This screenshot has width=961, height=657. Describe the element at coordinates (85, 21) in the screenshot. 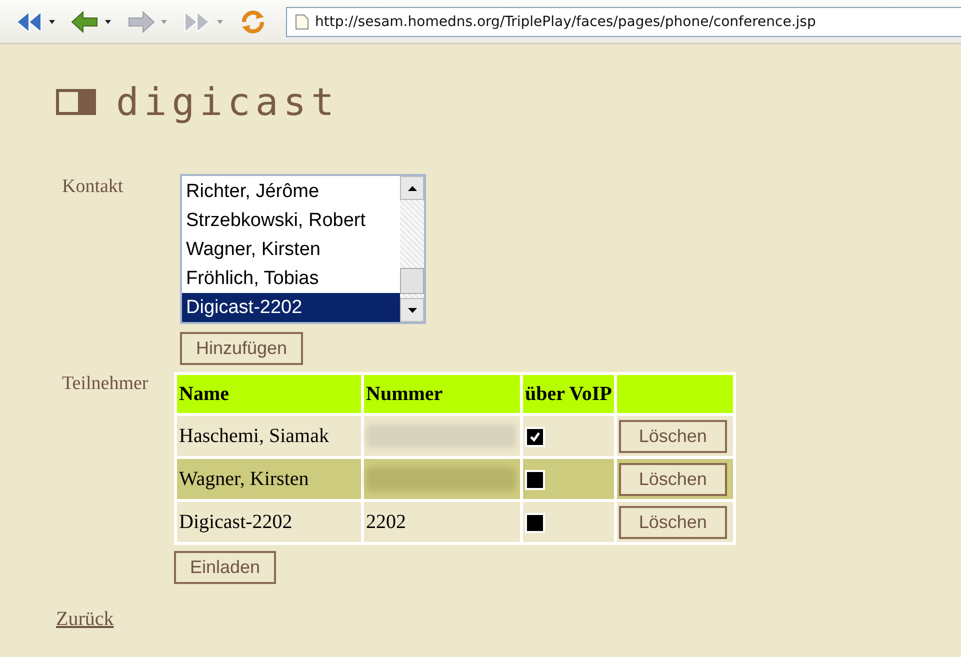

I see `left-arrow-icon` at that location.